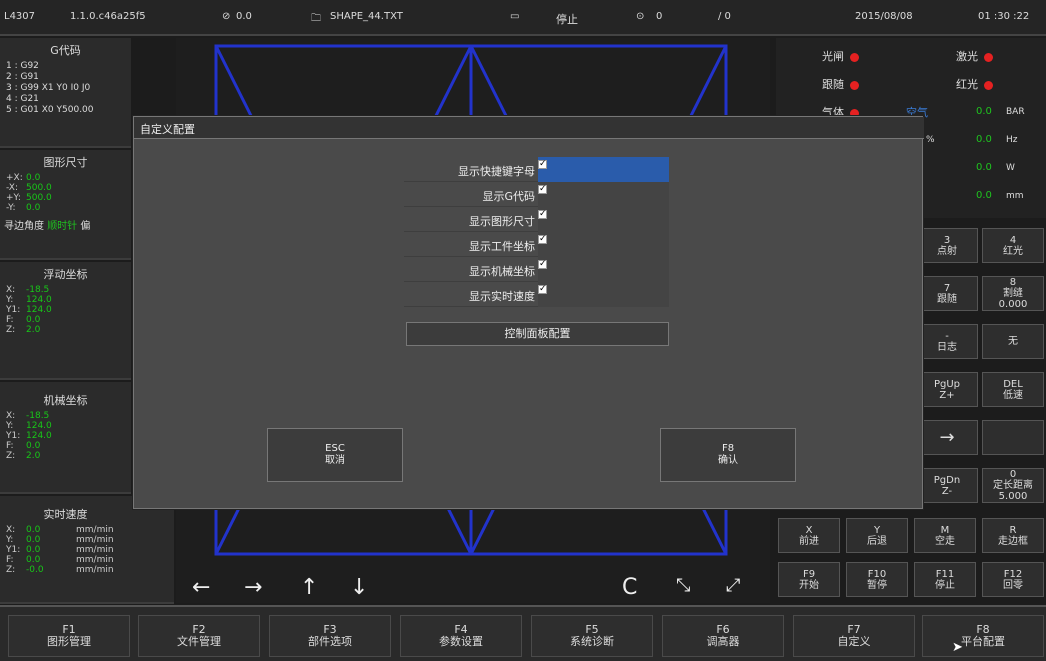 Image resolution: width=1046 pixels, height=661 pixels. I want to click on confirm-key: F8, so click(728, 448).